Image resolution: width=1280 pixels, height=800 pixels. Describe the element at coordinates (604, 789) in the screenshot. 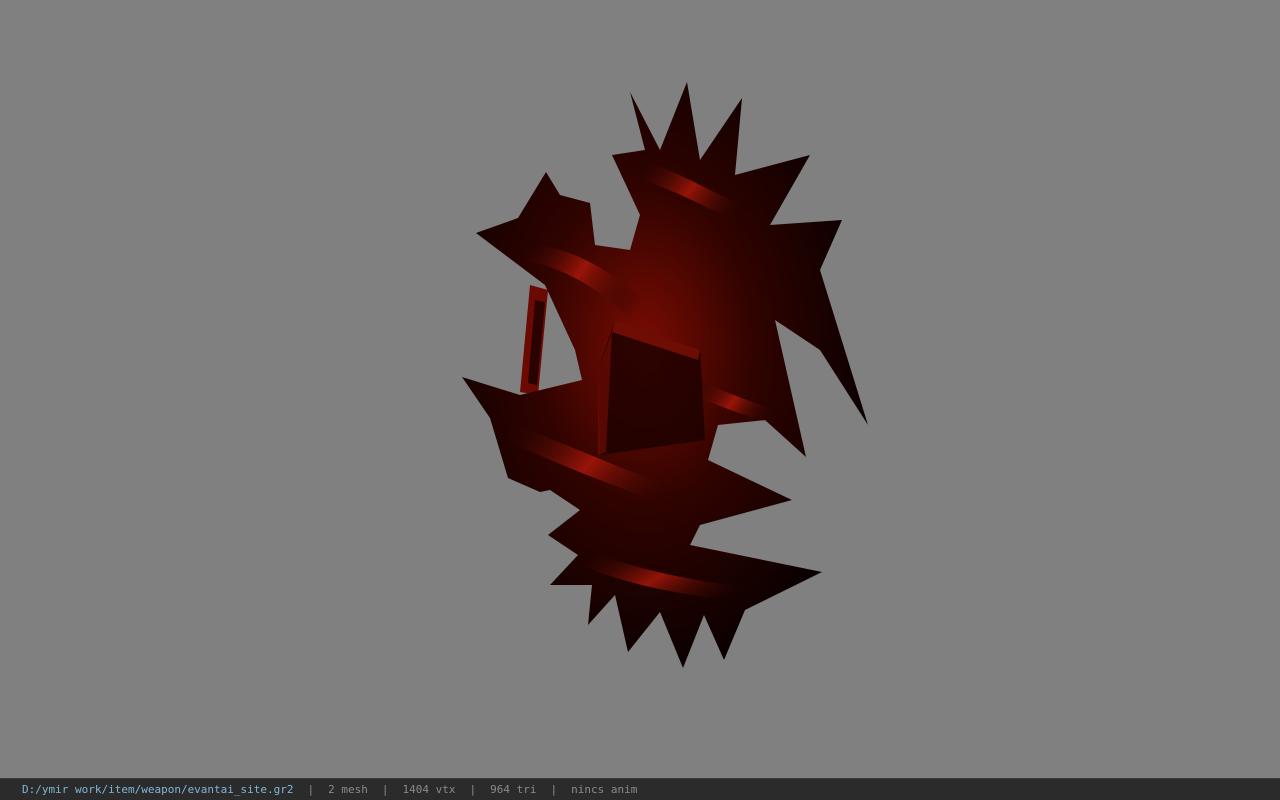

I see `animation-status: nincs anim` at that location.